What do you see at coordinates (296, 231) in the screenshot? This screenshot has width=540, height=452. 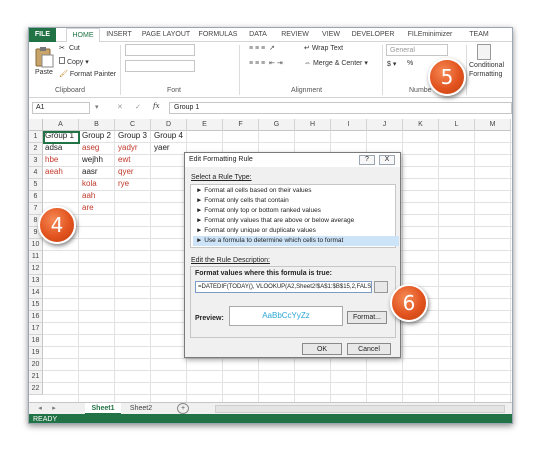 I see `rule-unique-duplicate: ► Format only unique or duplicate values` at bounding box center [296, 231].